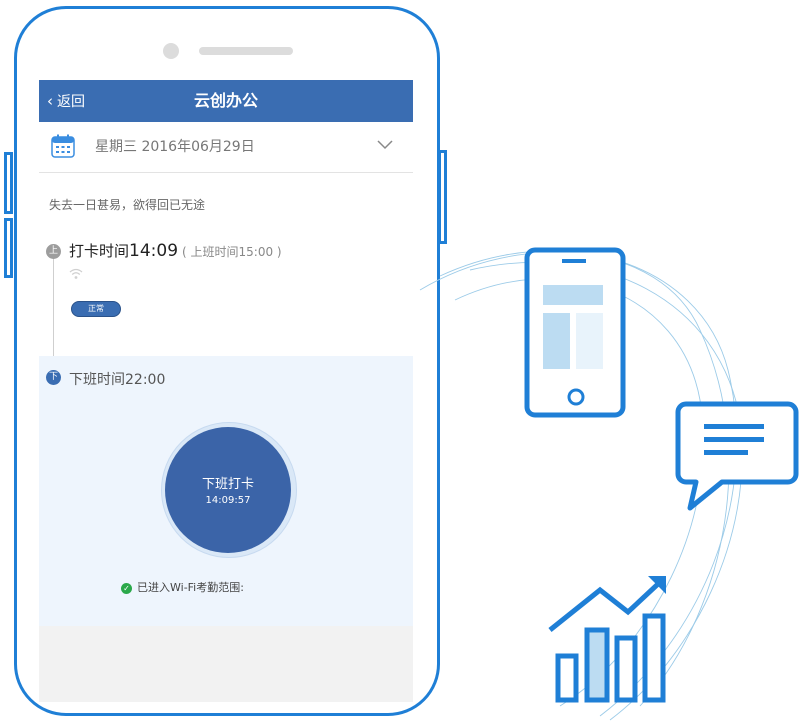 The height and width of the screenshot is (726, 800). Describe the element at coordinates (737, 456) in the screenshot. I see `chat-icon` at that location.